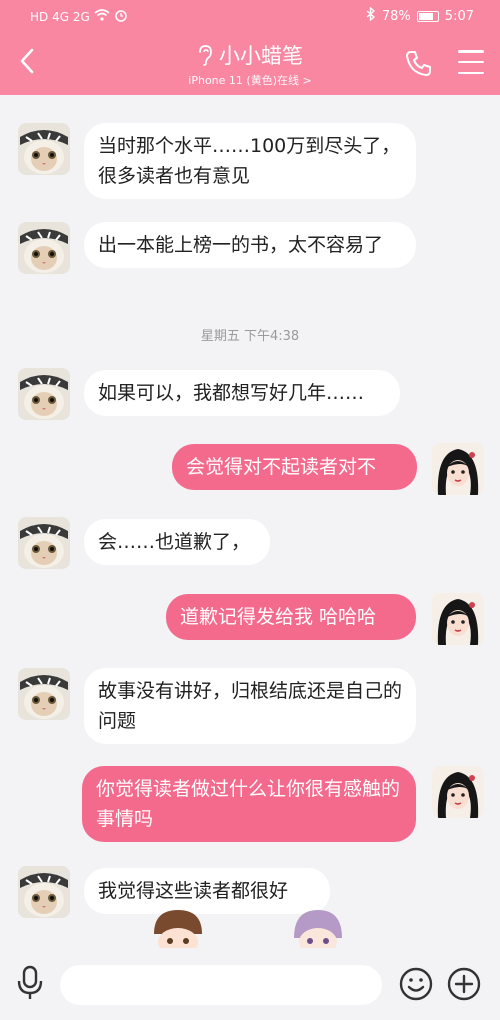  Describe the element at coordinates (250, 161) in the screenshot. I see `message-bubble-incoming: 当时那个水平……100万到尽头了，很多读者也有意见` at that location.